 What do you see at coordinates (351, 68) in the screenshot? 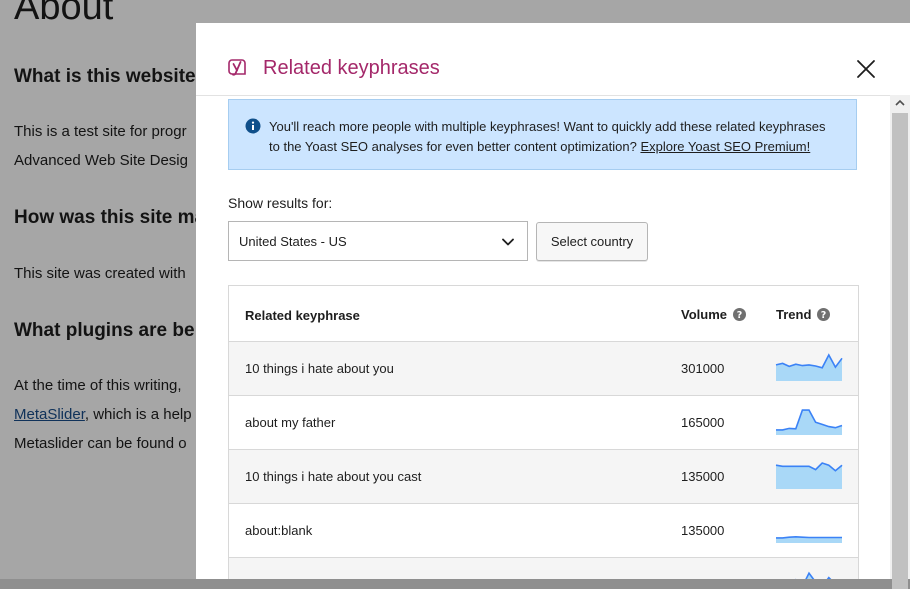
I see `modal-title: Related keyphrases` at bounding box center [351, 68].